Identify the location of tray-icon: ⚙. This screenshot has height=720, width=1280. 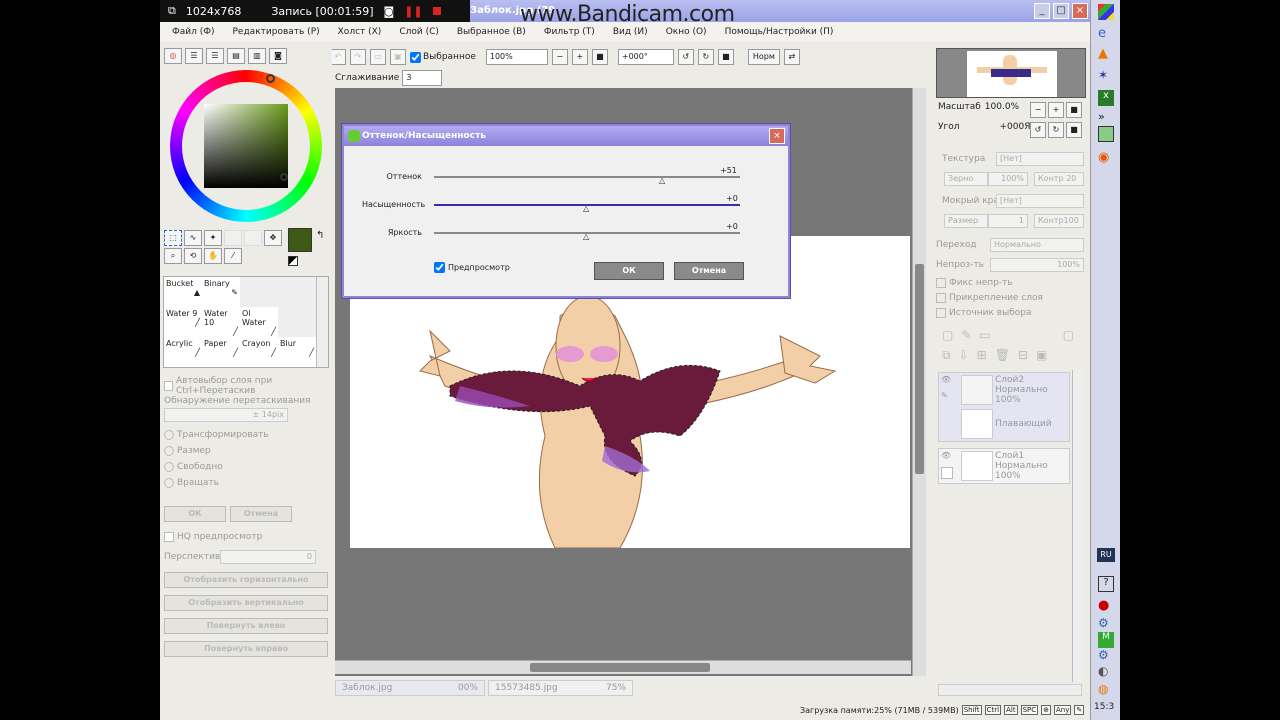
(1106, 656).